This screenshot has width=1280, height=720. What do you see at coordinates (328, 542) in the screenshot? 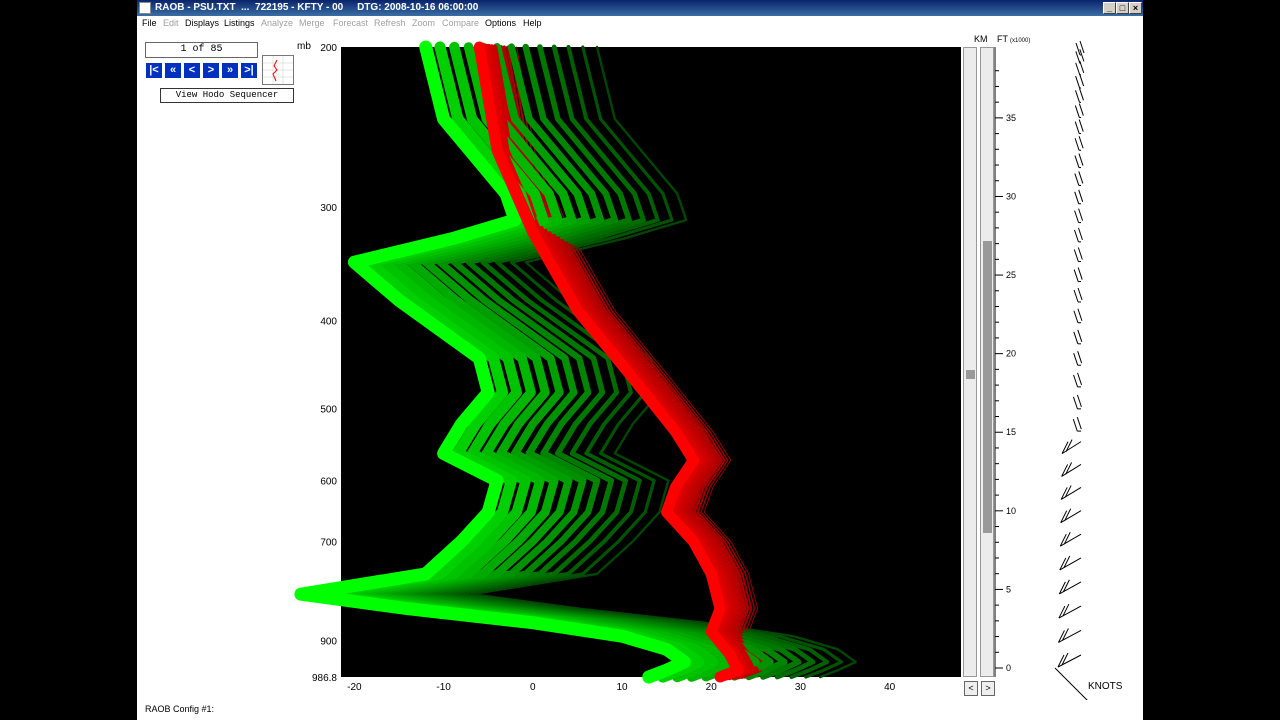
I see `pressure-tick-label: 700` at bounding box center [328, 542].